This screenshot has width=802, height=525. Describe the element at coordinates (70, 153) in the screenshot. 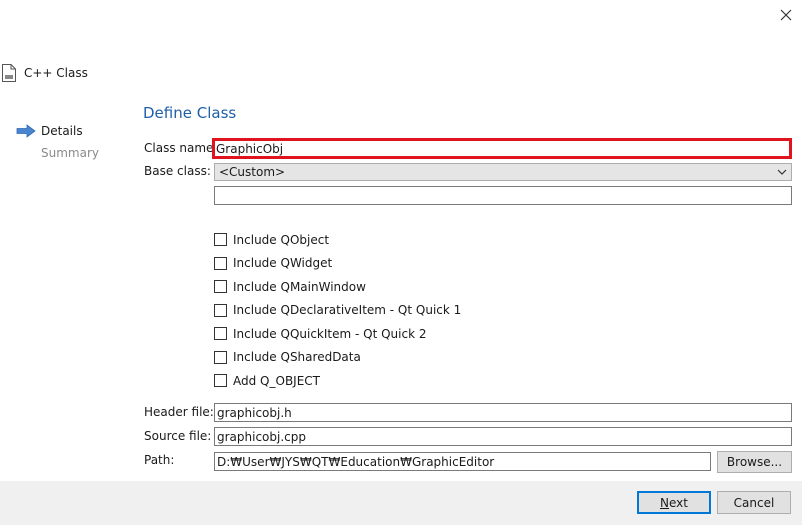

I see `step-label: Summary` at that location.